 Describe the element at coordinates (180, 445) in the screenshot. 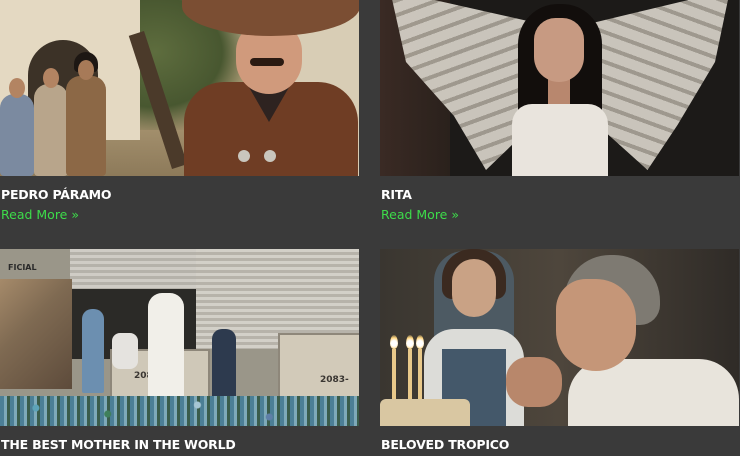

I see `film-title: THE BEST MOTHER IN THE WORLD` at that location.